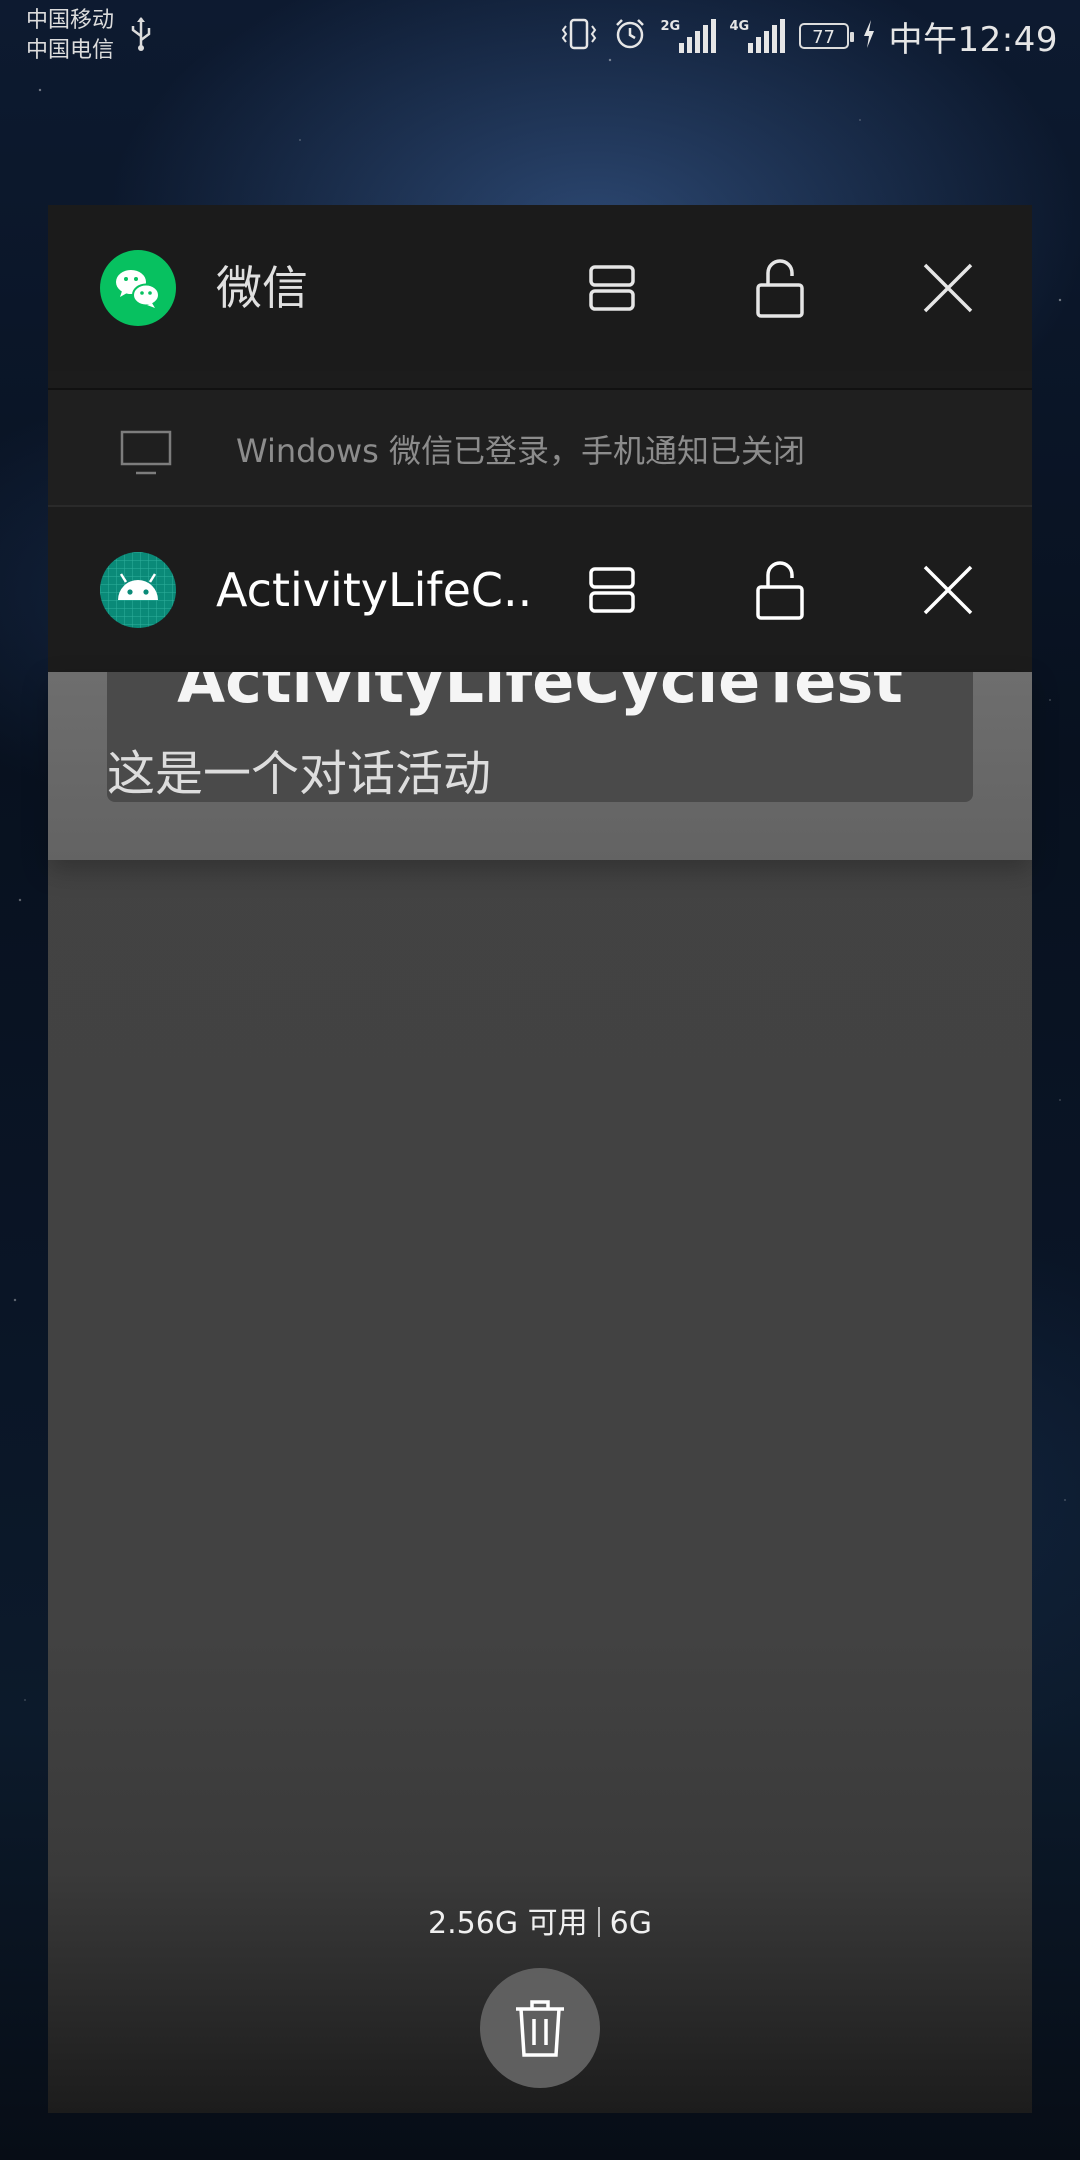 The image size is (1080, 2160). I want to click on carrier-info: 中国移动 中国电信, so click(70, 36).